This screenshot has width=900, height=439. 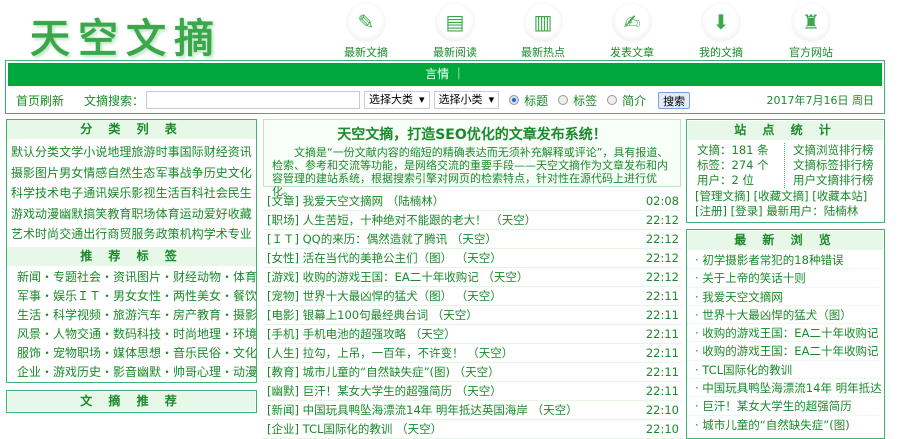 What do you see at coordinates (384, 258) in the screenshot?
I see `article-title-link: [女性] 活在当代的美艳公主们（图） （天空）` at bounding box center [384, 258].